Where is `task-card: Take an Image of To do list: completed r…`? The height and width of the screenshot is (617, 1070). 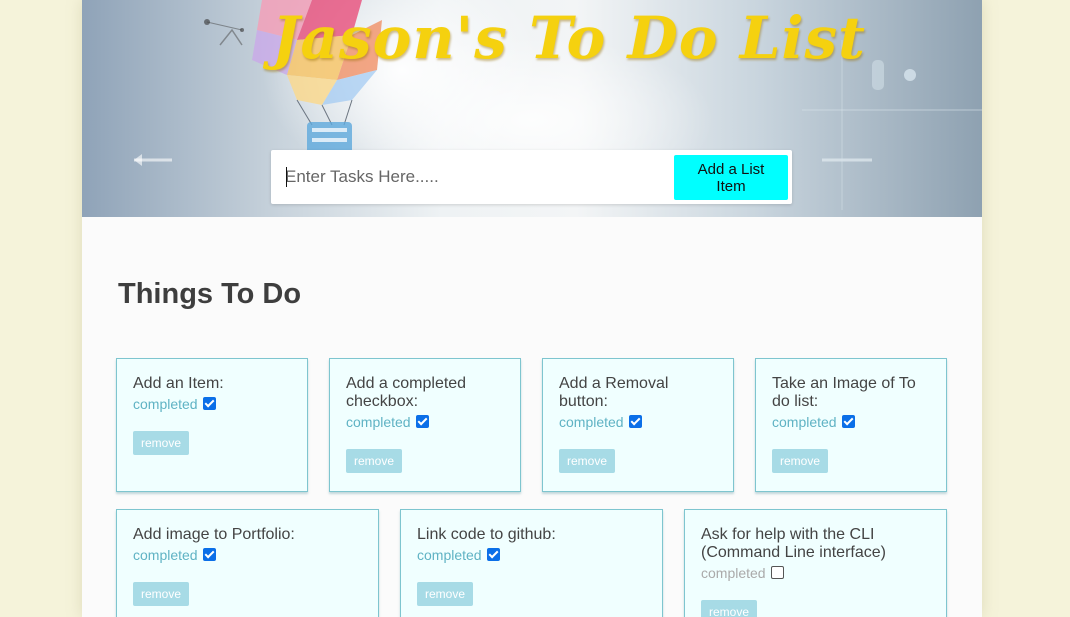 task-card: Take an Image of To do list: completed r… is located at coordinates (851, 425).